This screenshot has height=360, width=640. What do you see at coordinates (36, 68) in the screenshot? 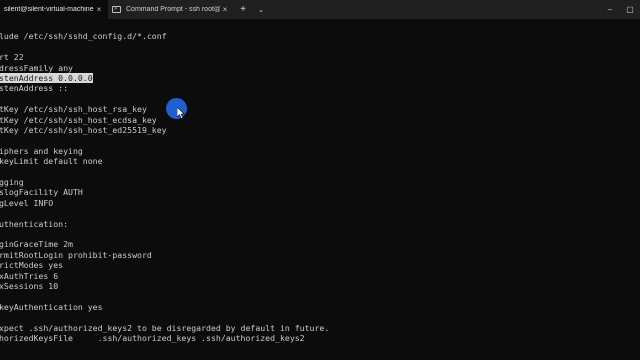
I see `terminal-line: dressFamily any` at bounding box center [36, 68].